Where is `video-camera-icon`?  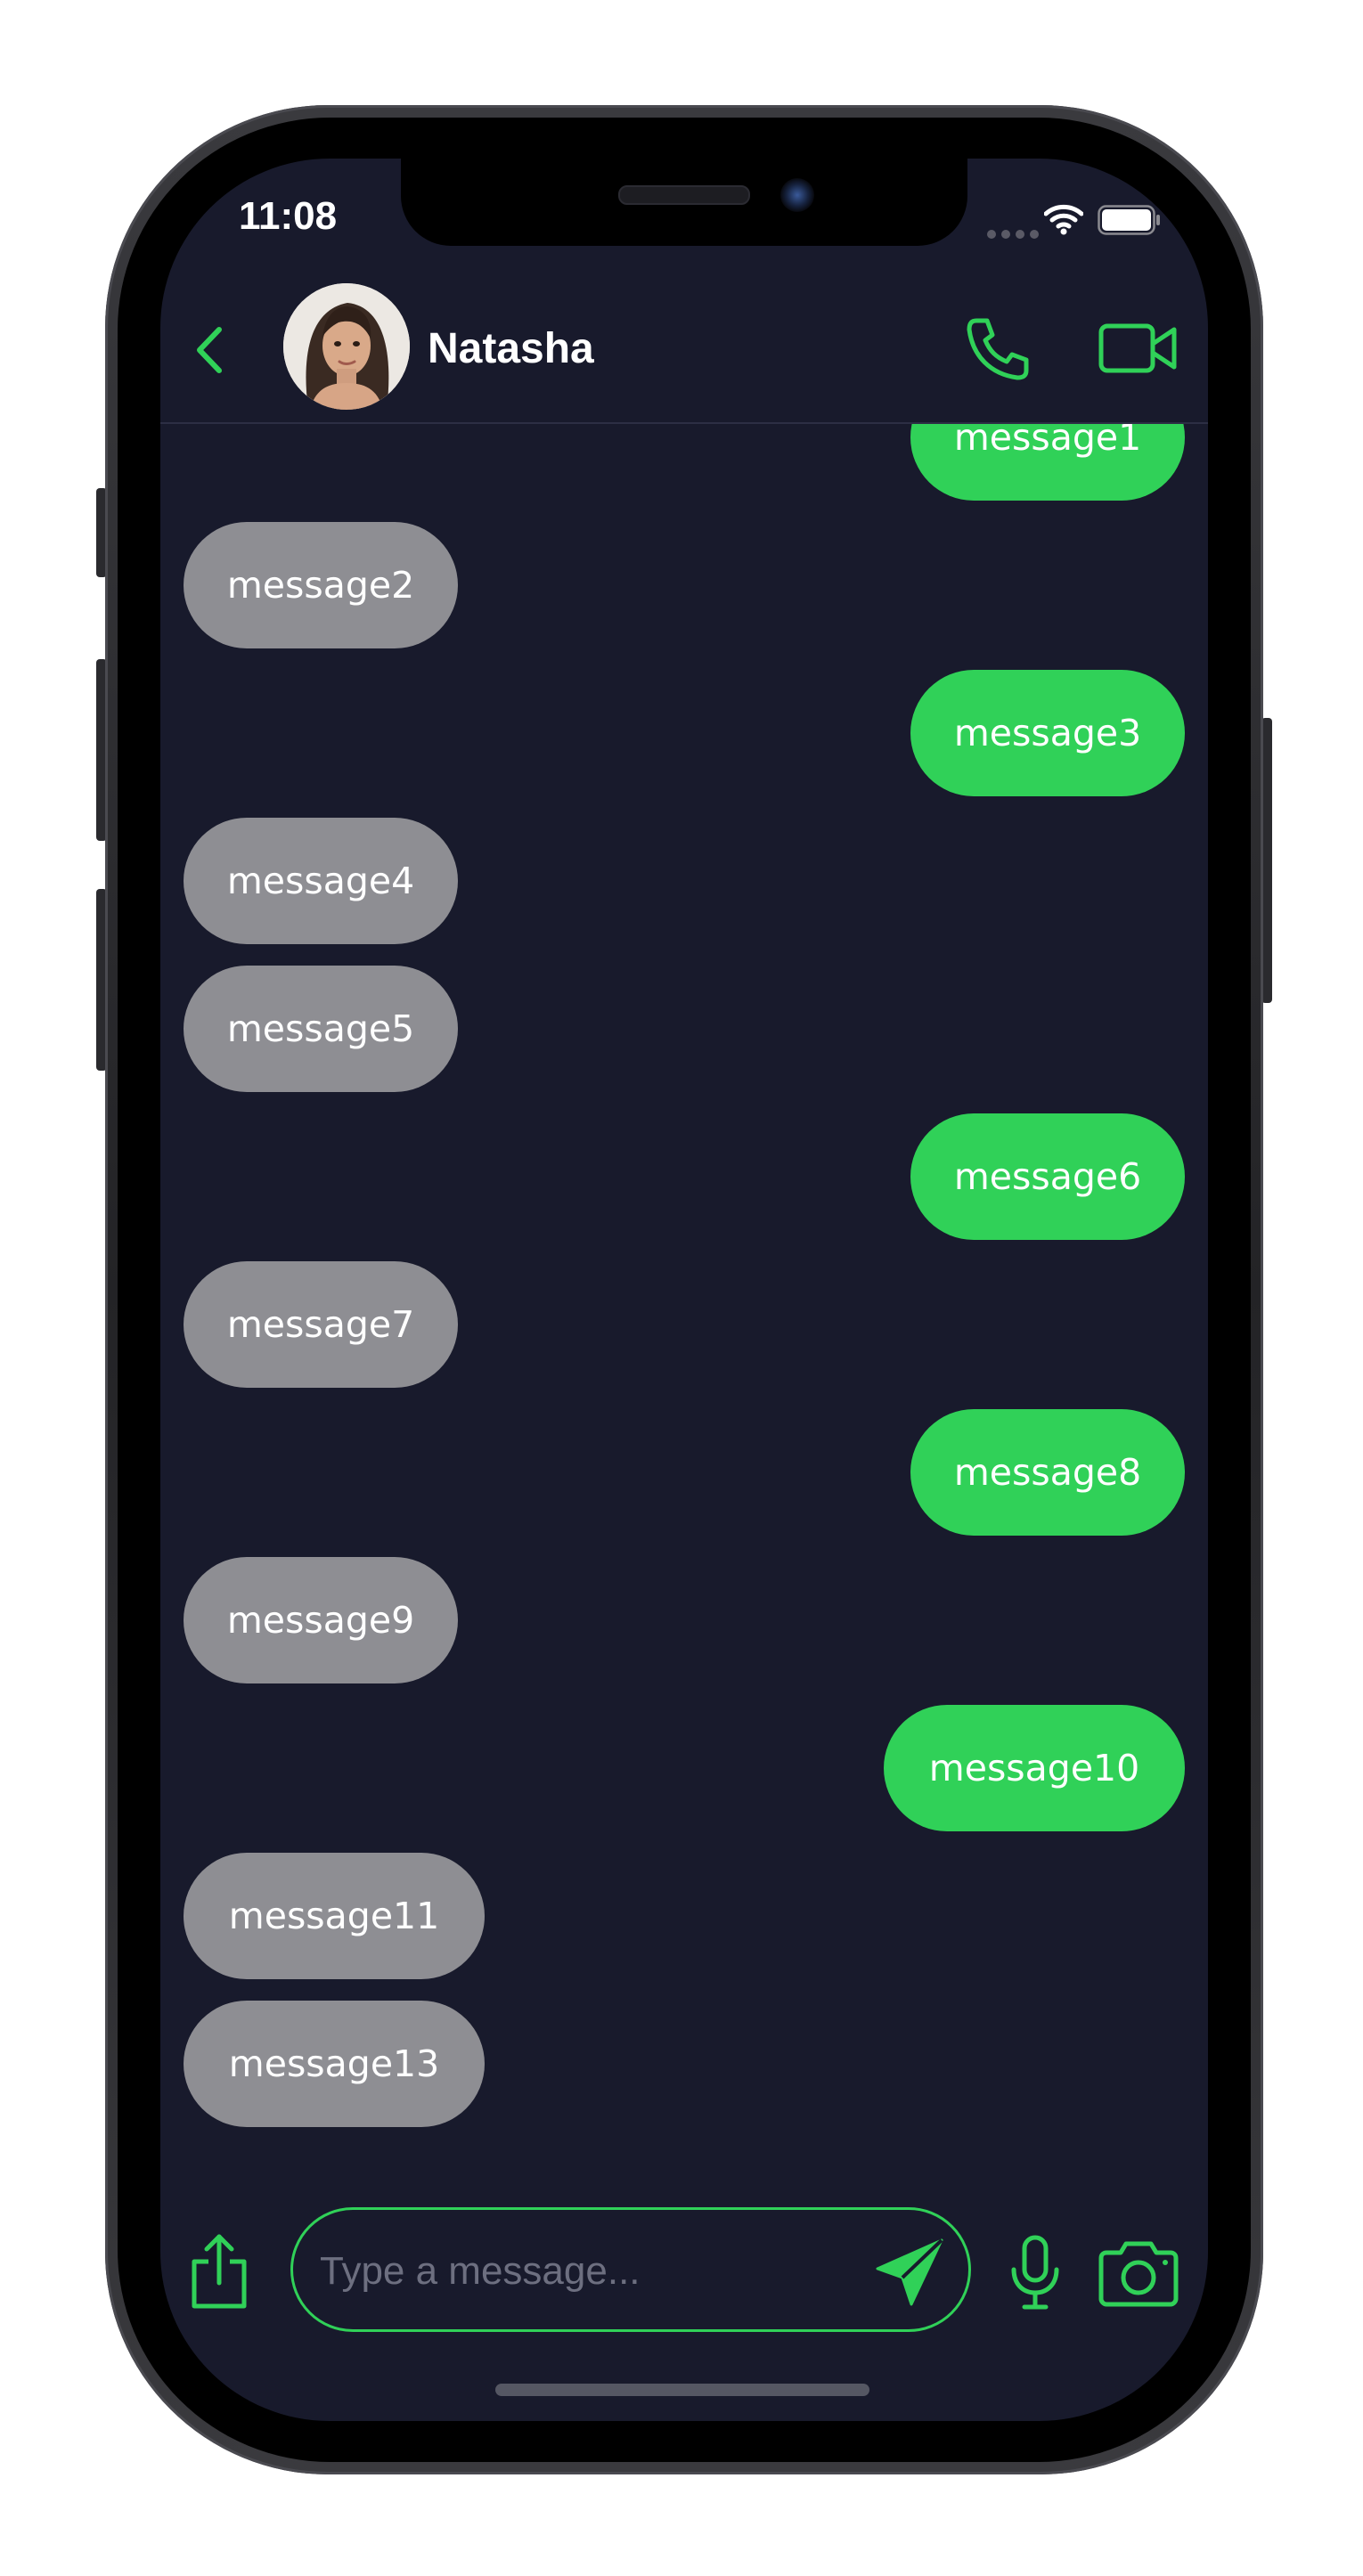
video-camera-icon is located at coordinates (1138, 348).